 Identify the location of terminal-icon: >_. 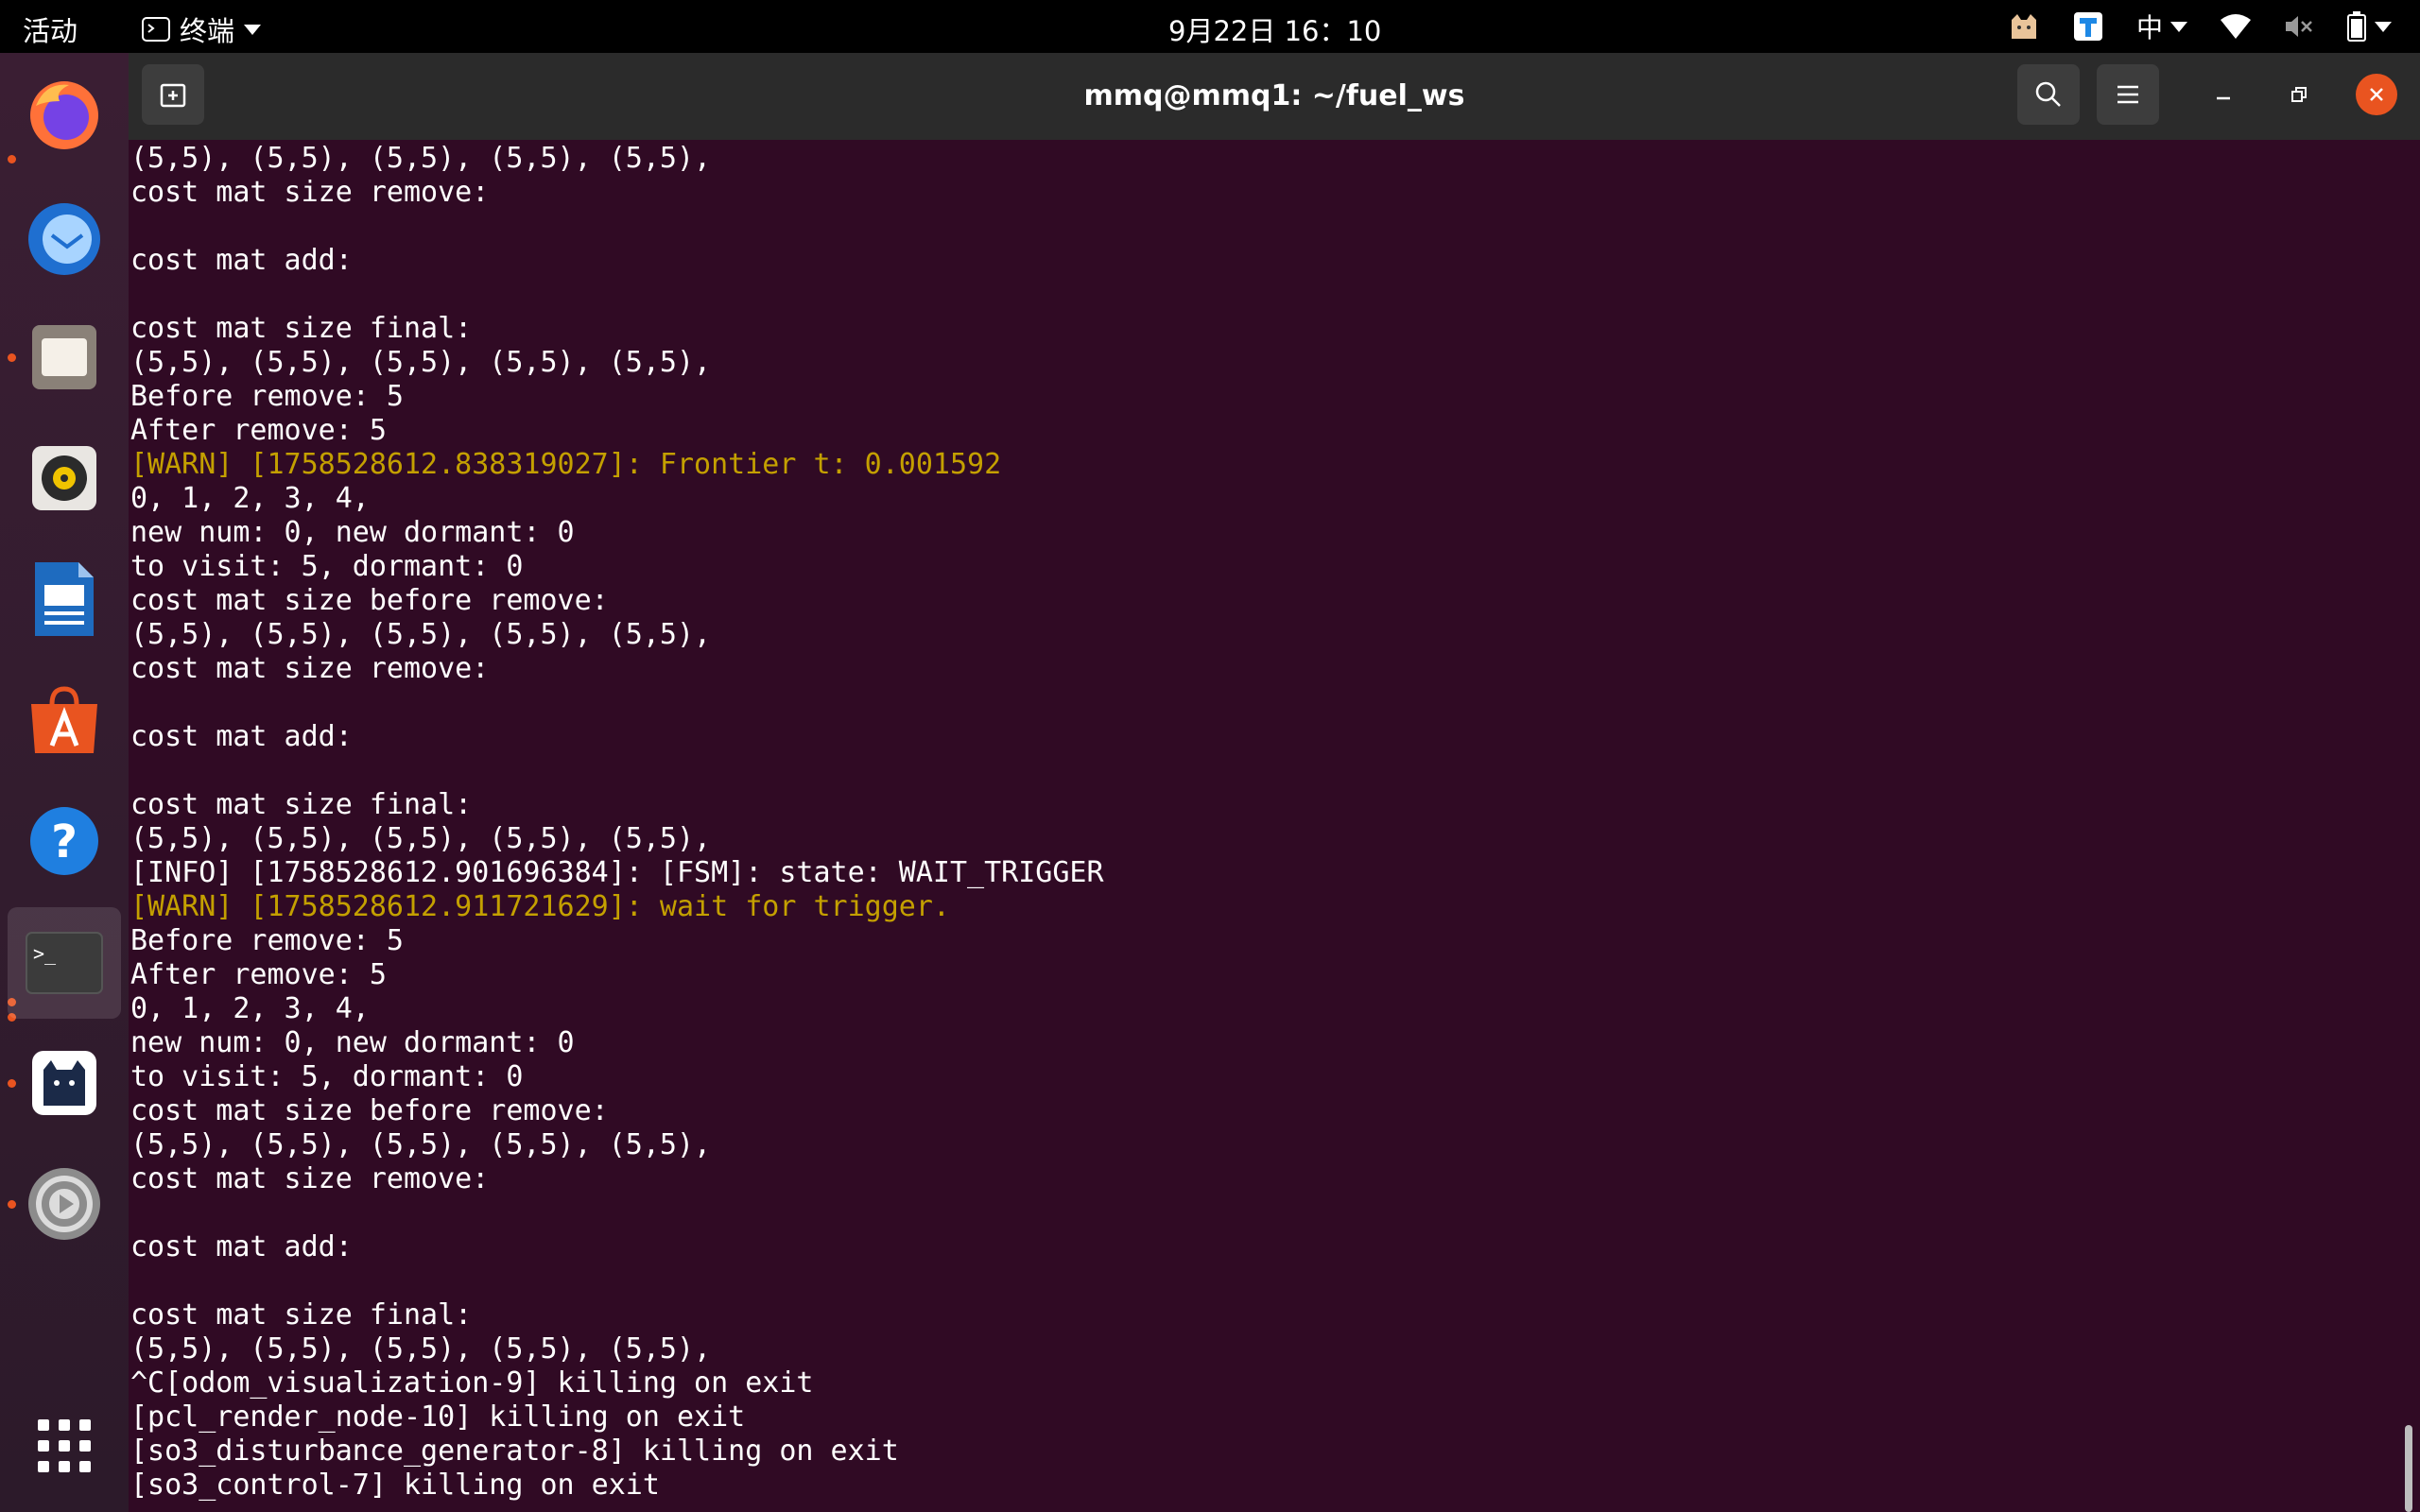
(64, 963).